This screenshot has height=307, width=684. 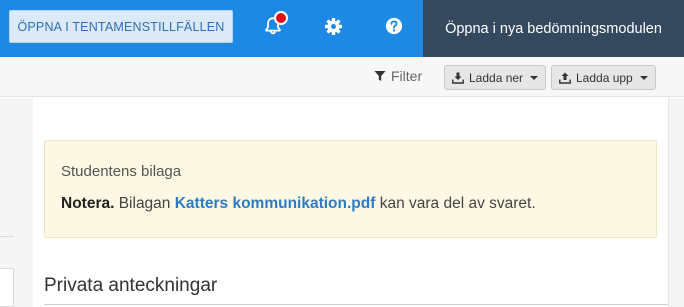 What do you see at coordinates (676, 202) in the screenshot?
I see `right-panel` at bounding box center [676, 202].